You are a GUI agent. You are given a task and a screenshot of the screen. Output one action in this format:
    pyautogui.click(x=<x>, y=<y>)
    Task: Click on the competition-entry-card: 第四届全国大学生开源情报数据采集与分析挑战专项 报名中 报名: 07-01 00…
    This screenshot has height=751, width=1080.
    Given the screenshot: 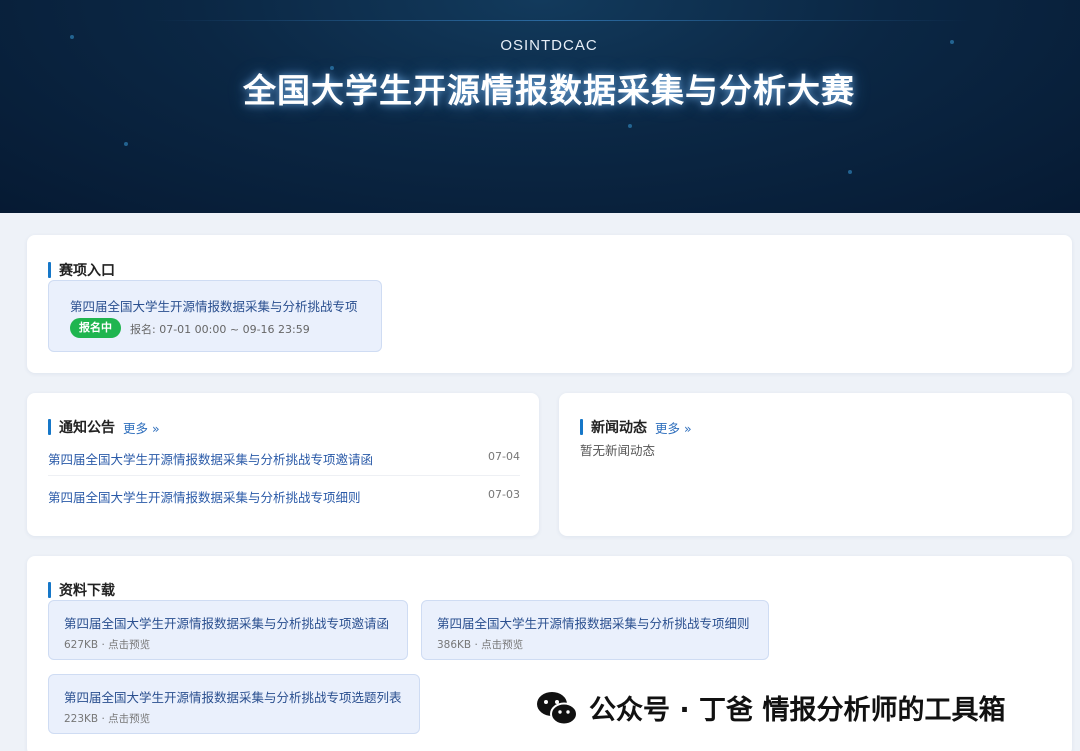 What is the action you would take?
    pyautogui.click(x=215, y=316)
    